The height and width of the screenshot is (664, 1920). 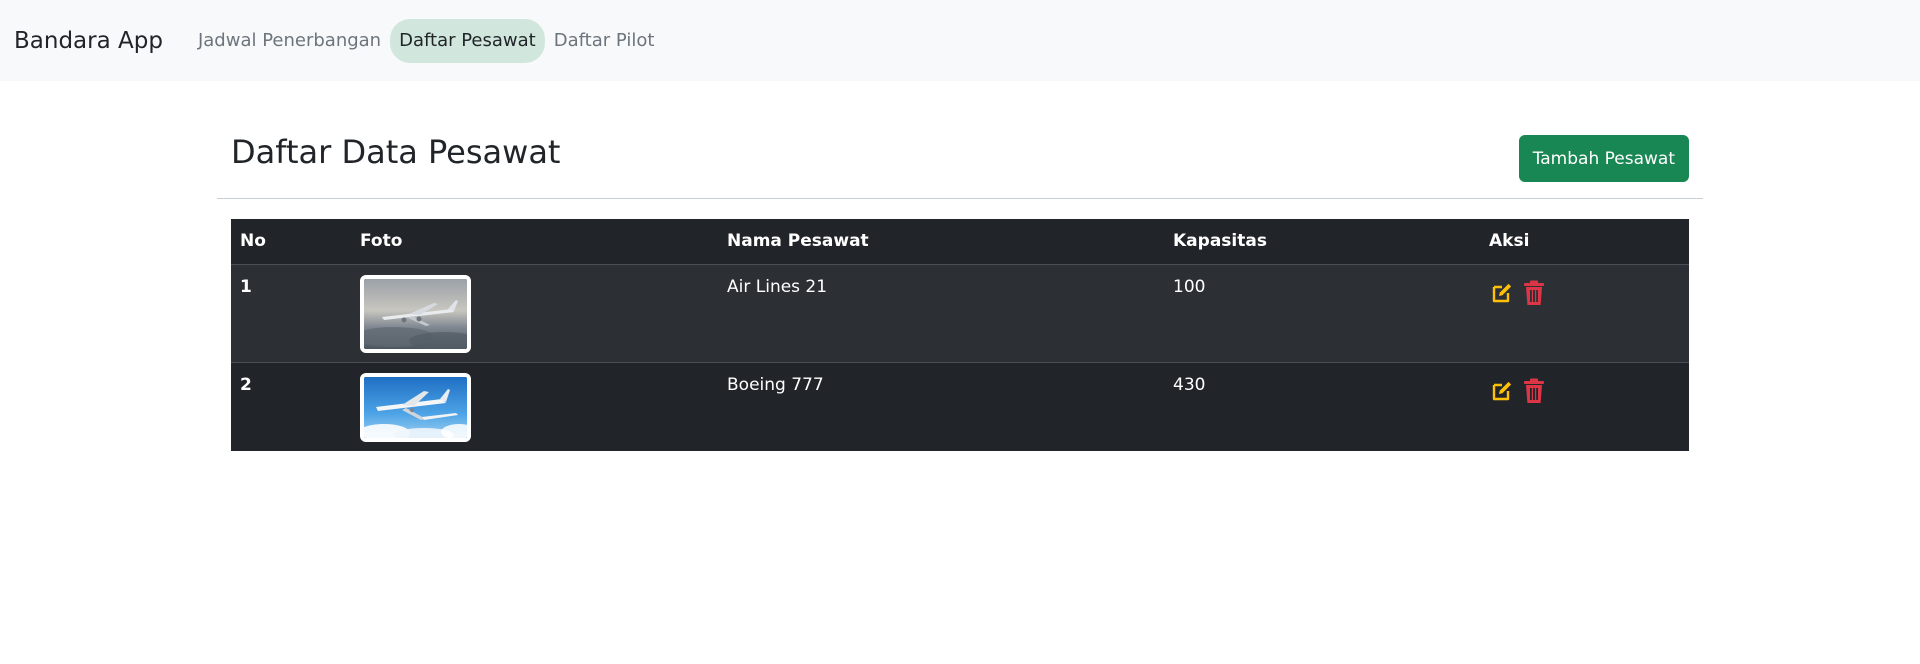 I want to click on table-row: 2 Boeing 777 430, so click(x=960, y=406).